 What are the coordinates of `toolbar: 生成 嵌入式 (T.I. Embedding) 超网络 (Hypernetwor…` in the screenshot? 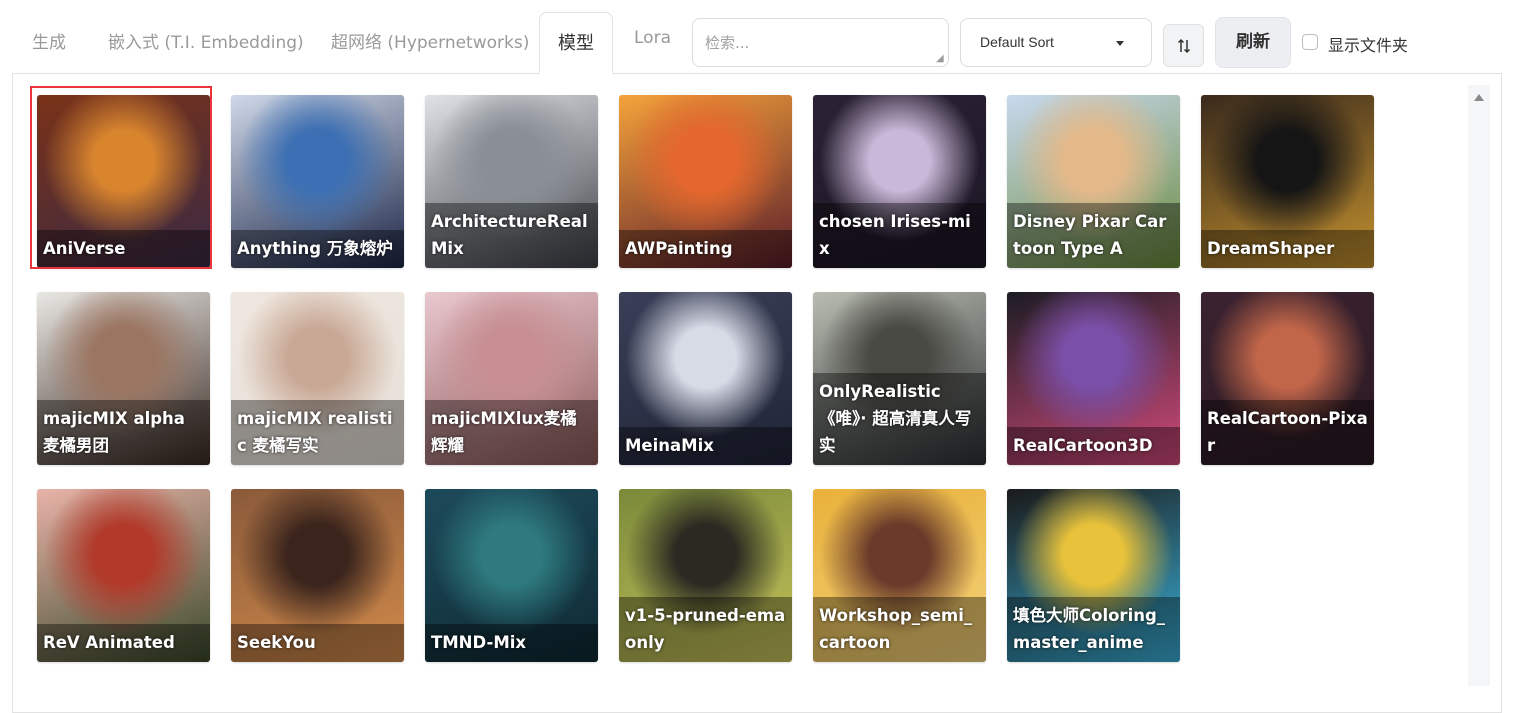 It's located at (761, 37).